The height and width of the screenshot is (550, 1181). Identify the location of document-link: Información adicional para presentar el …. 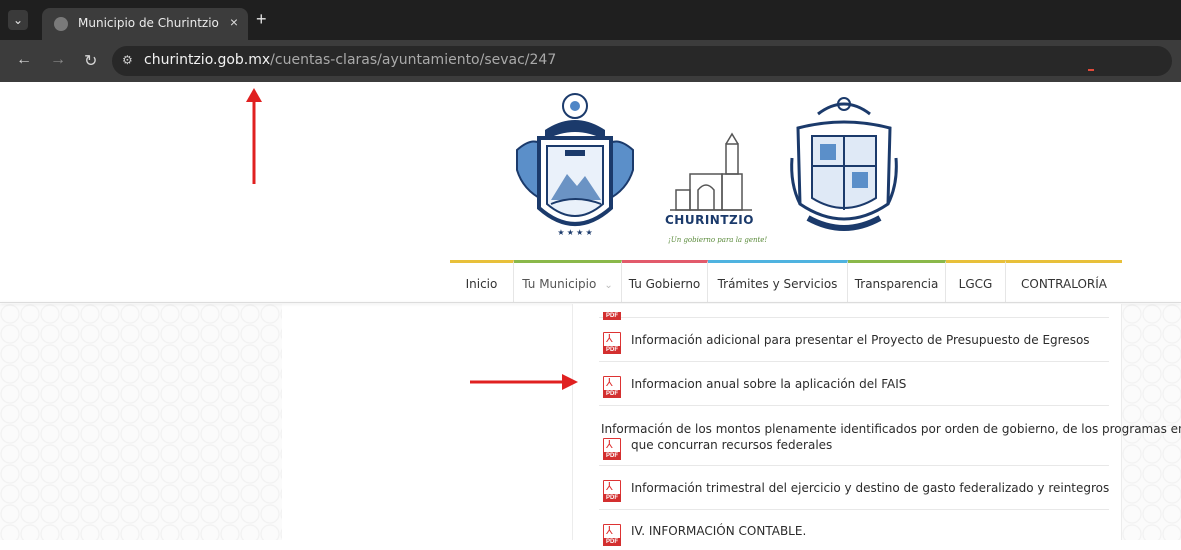
(860, 340).